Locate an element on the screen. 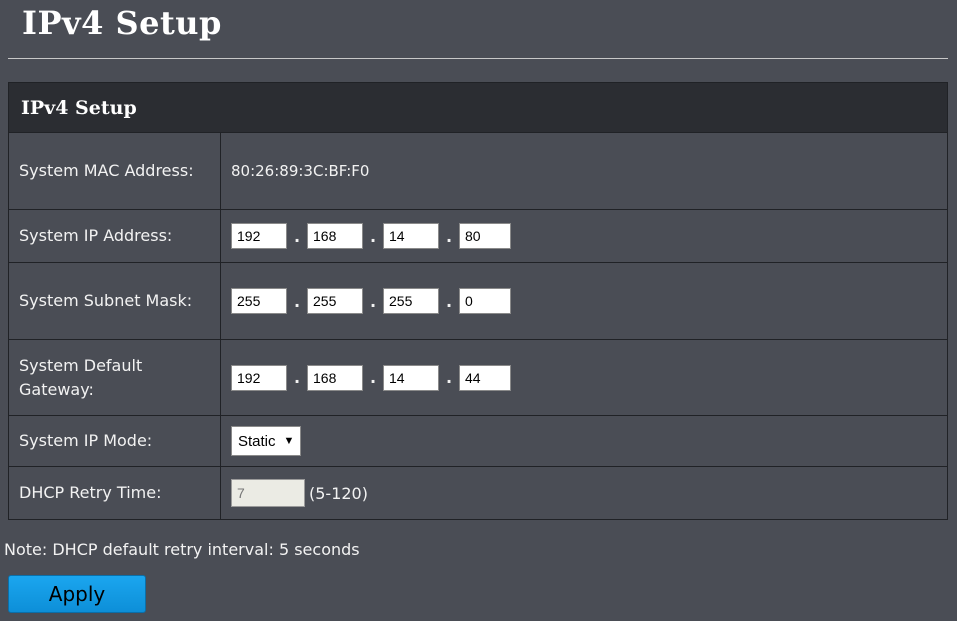 The image size is (957, 621). mac-address-value: 80:26:89:3C:BF:F0 is located at coordinates (300, 171).